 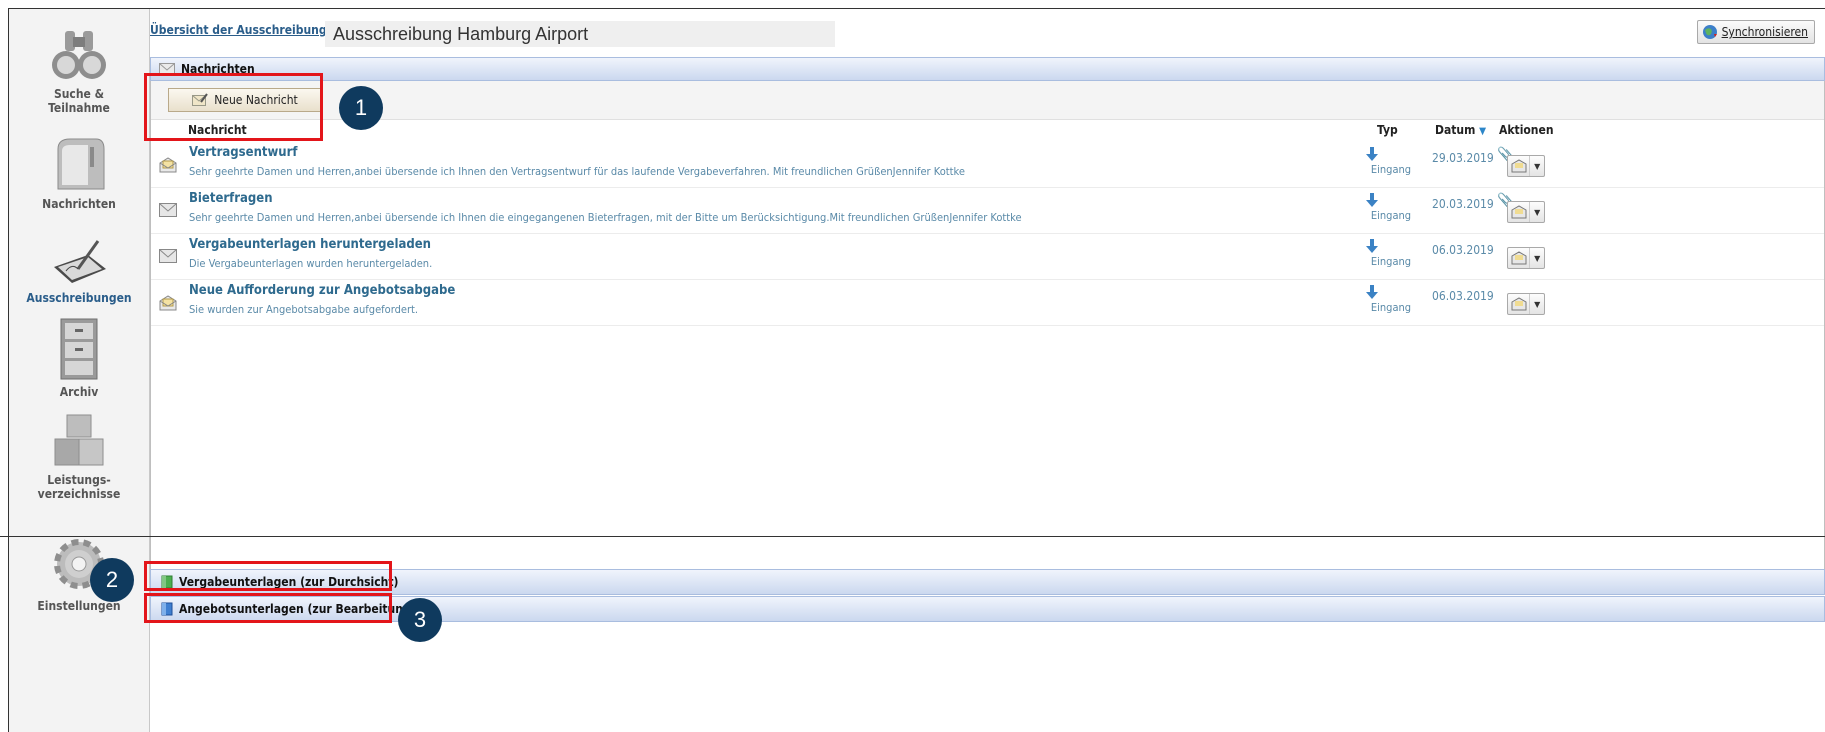 I want to click on sidebar-item-label: Leistungs- verzeichnisse, so click(x=79, y=487).